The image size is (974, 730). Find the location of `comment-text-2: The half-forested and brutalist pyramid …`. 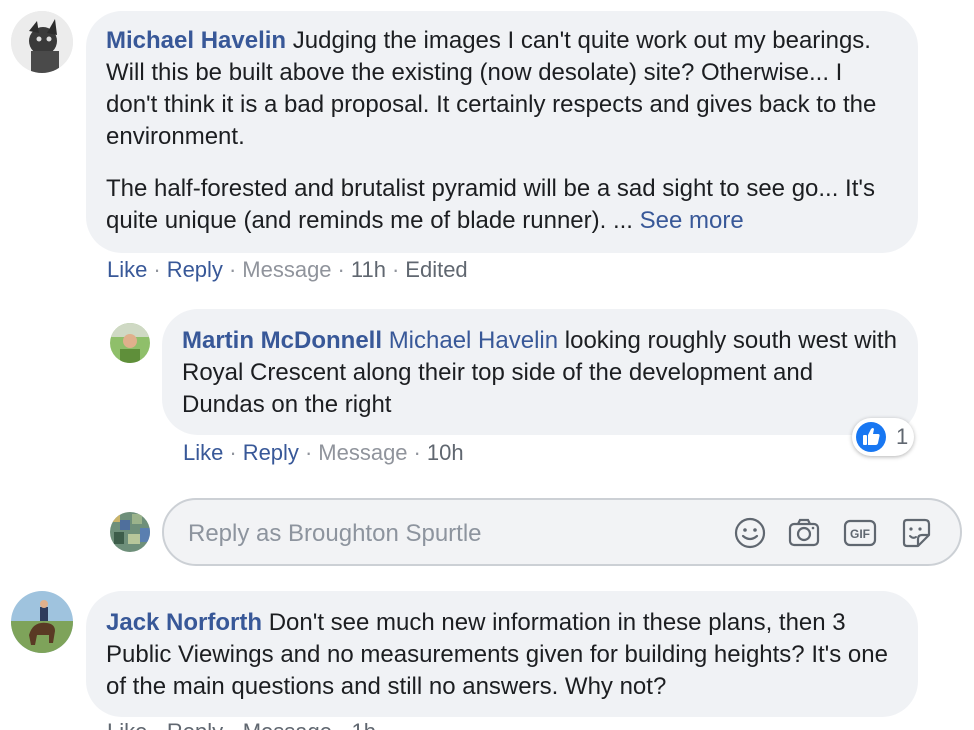

comment-text-2: The half-forested and brutalist pyramid … is located at coordinates (490, 204).